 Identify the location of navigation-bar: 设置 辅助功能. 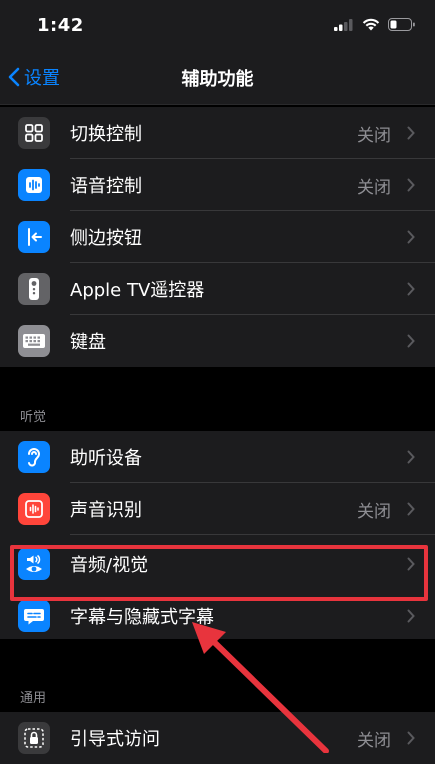
(217, 78).